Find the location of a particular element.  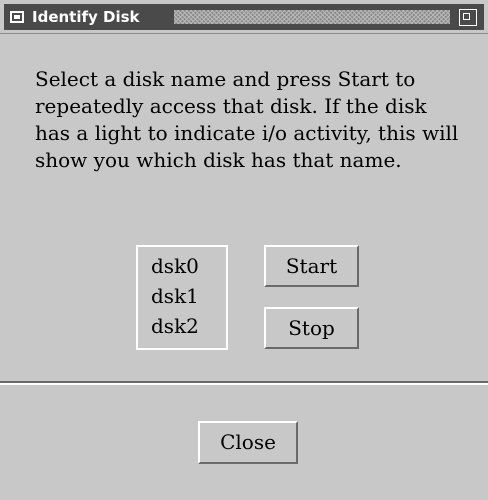

separator is located at coordinates (244, 383).